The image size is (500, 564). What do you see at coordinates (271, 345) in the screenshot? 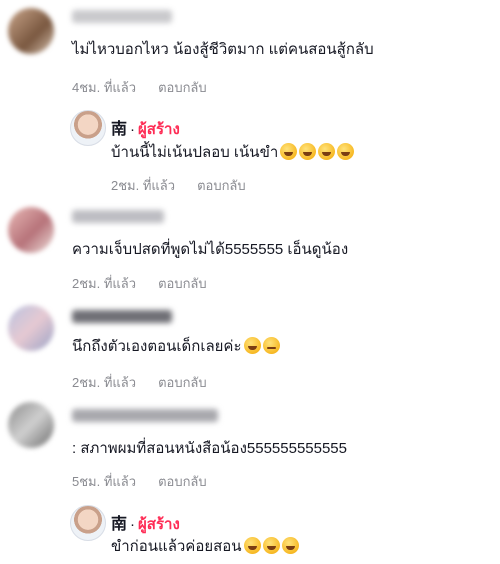
I see `frowning-emoji` at bounding box center [271, 345].